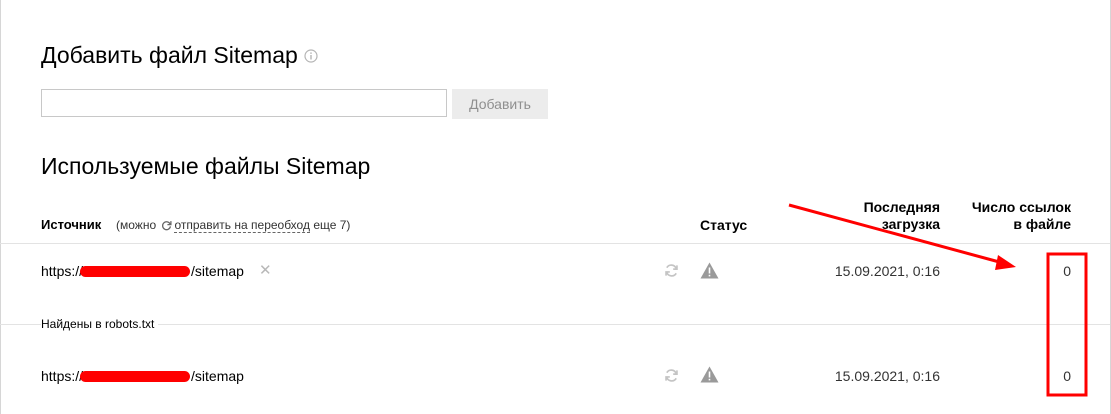 The height and width of the screenshot is (414, 1111). Describe the element at coordinates (555, 324) in the screenshot. I see `group-divider` at that location.